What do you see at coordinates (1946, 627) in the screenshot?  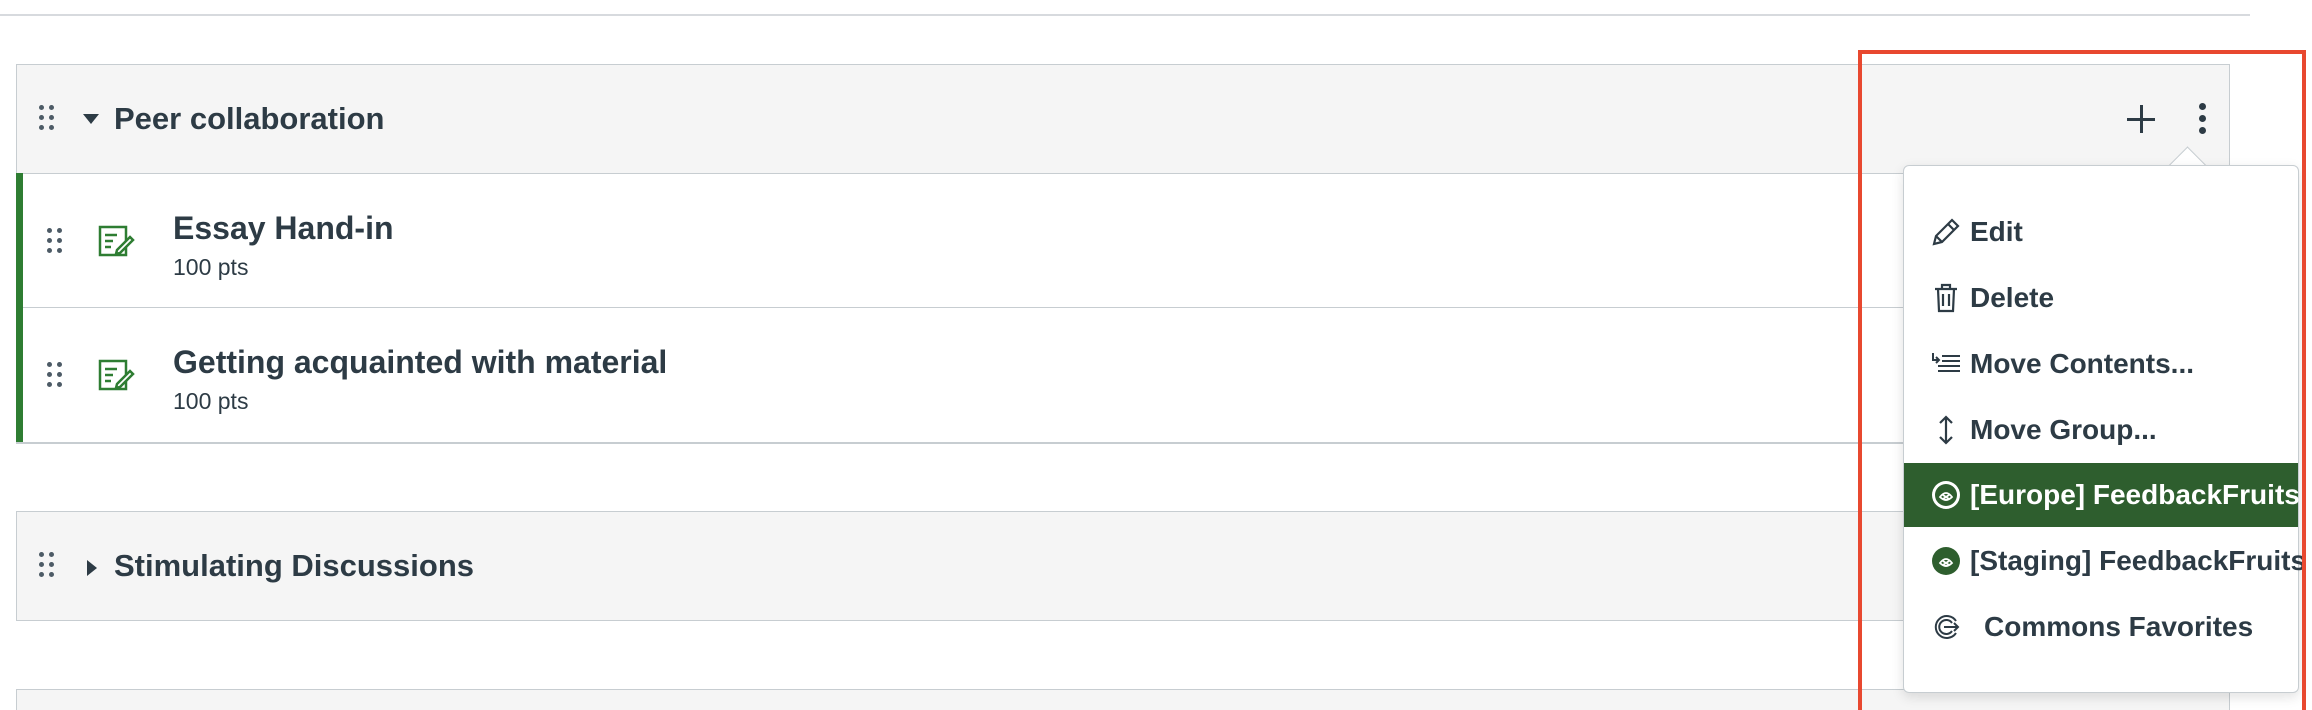 I see `commons-icon` at bounding box center [1946, 627].